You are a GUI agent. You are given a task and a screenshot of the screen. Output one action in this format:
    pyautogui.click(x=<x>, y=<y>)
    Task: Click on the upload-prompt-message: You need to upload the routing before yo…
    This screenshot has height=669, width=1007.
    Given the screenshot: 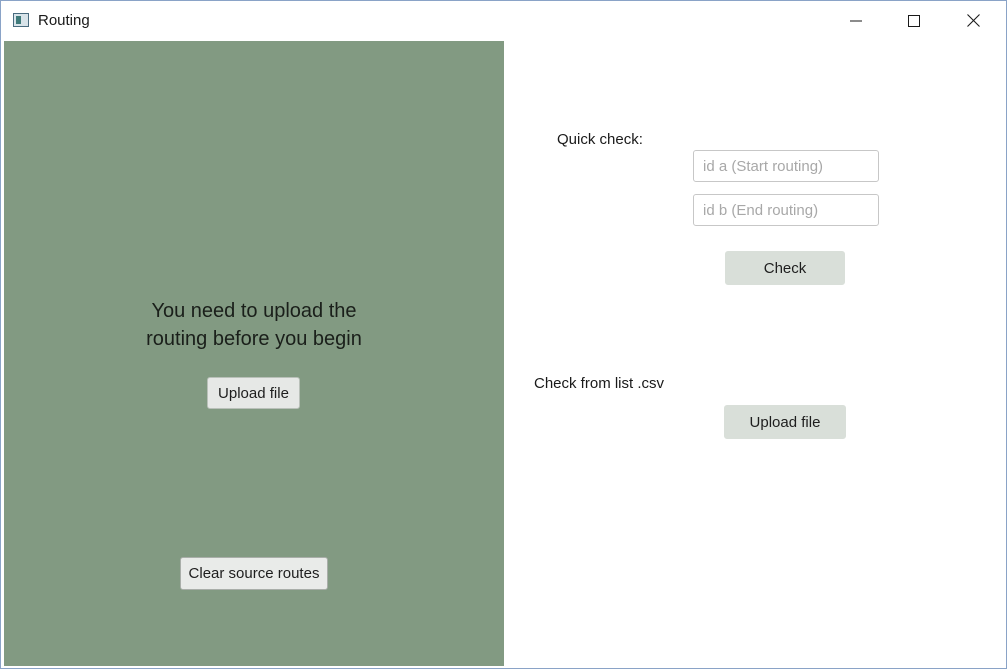 What is the action you would take?
    pyautogui.click(x=254, y=325)
    